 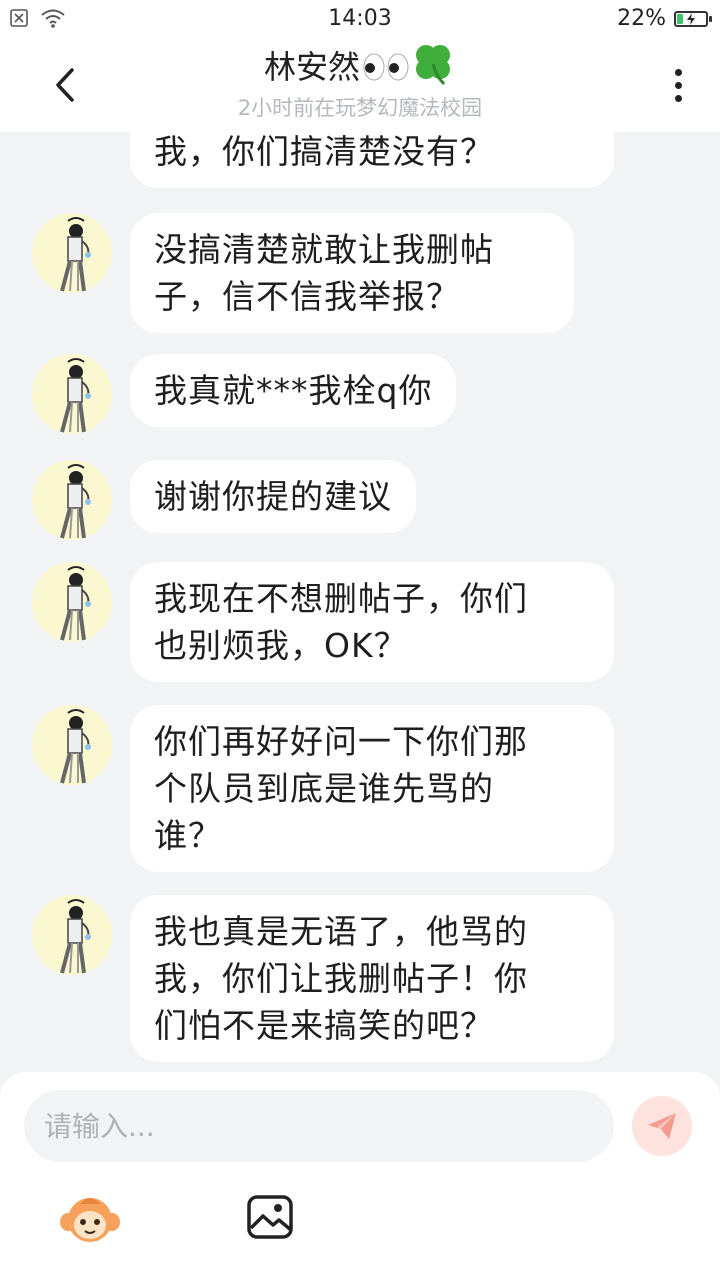 I want to click on clock: 14:03, so click(x=360, y=18).